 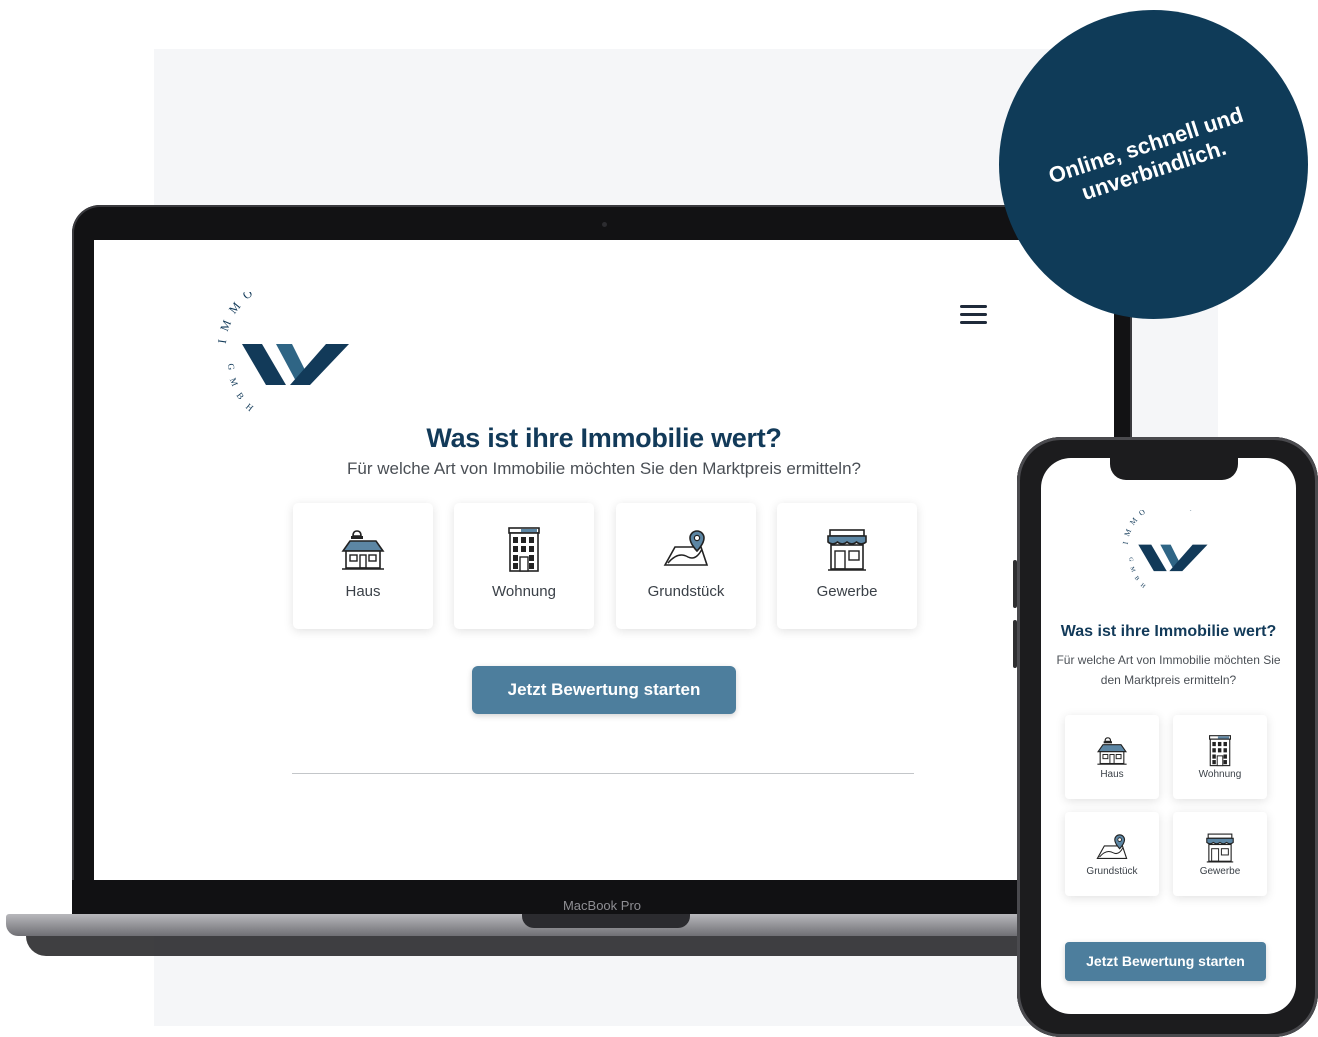 I want to click on property-type-card-gewerbe: Gewerbe, so click(x=847, y=566).